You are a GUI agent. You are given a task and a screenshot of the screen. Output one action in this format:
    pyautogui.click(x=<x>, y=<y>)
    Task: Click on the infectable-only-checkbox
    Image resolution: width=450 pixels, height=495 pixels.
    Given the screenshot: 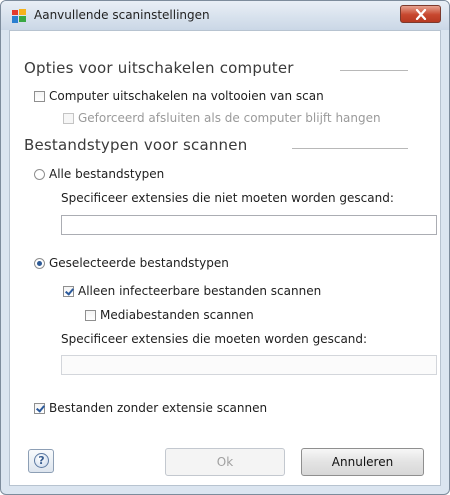 What is the action you would take?
    pyautogui.click(x=68, y=291)
    